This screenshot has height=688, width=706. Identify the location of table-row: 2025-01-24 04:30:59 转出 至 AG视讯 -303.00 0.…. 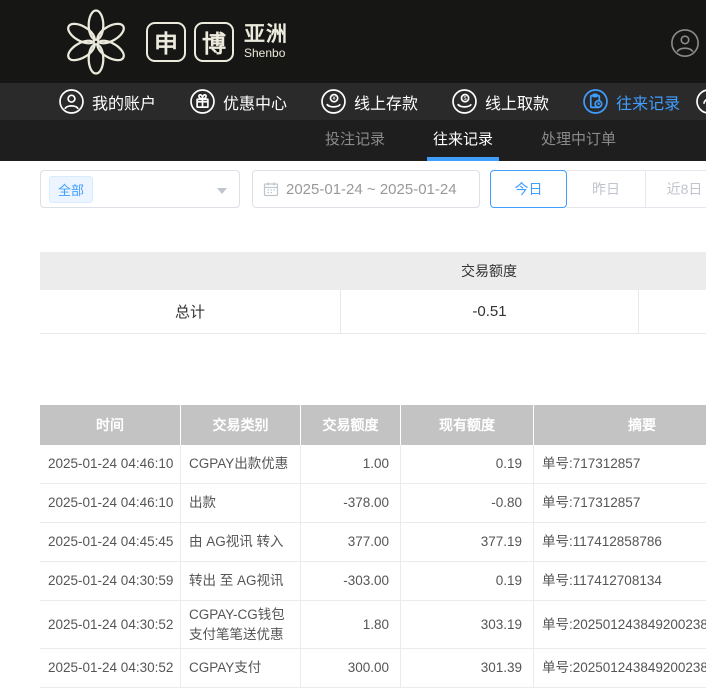
(373, 581).